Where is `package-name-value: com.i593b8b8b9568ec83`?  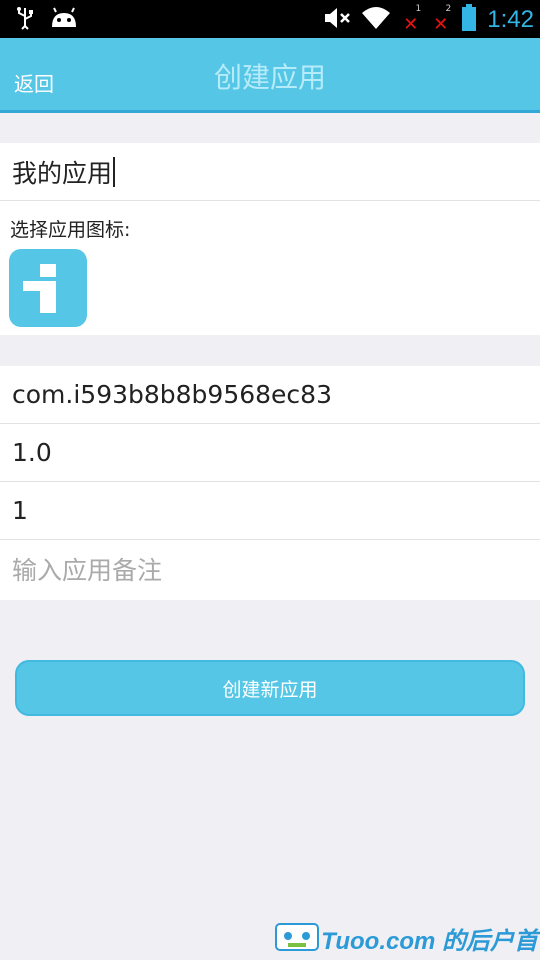 package-name-value: com.i593b8b8b9568ec83 is located at coordinates (172, 394).